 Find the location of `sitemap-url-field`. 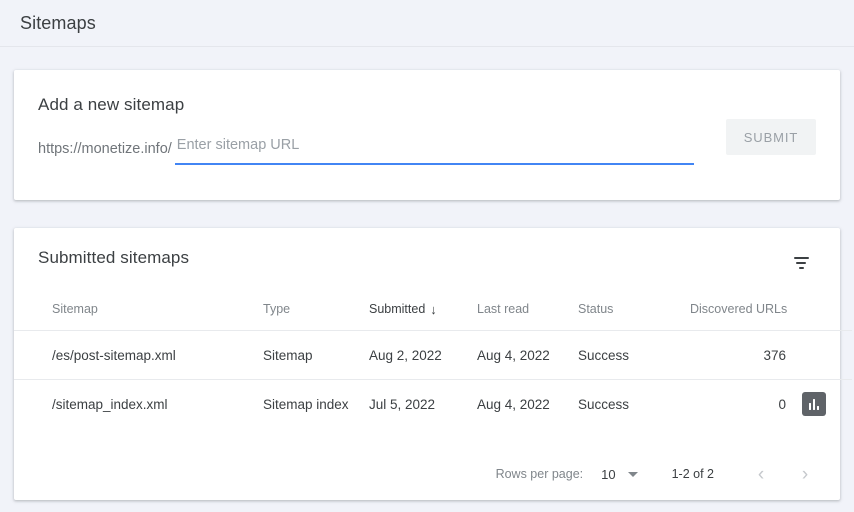

sitemap-url-field is located at coordinates (434, 149).